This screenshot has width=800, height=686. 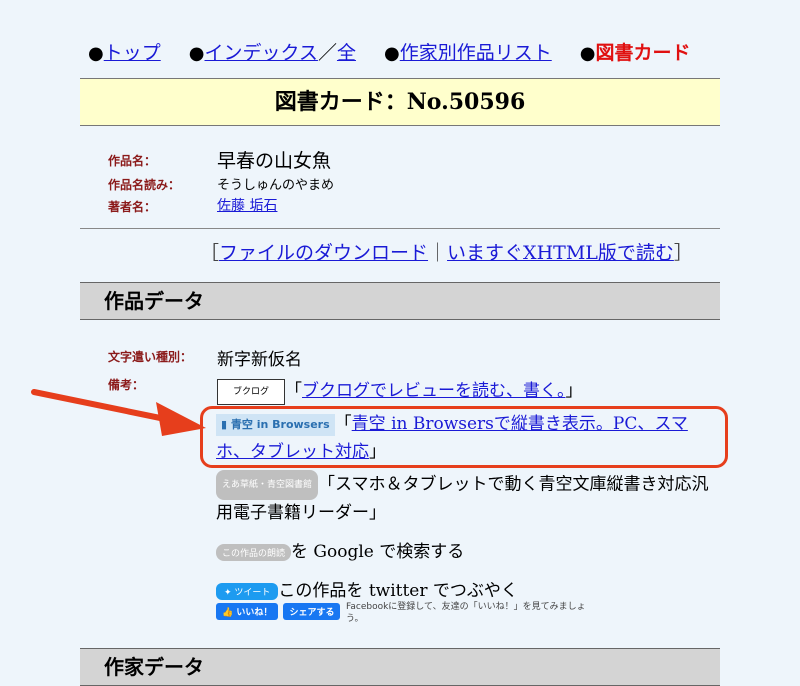 What do you see at coordinates (476, 53) in the screenshot?
I see `nav-author-list-link: 作家別作品リスト` at bounding box center [476, 53].